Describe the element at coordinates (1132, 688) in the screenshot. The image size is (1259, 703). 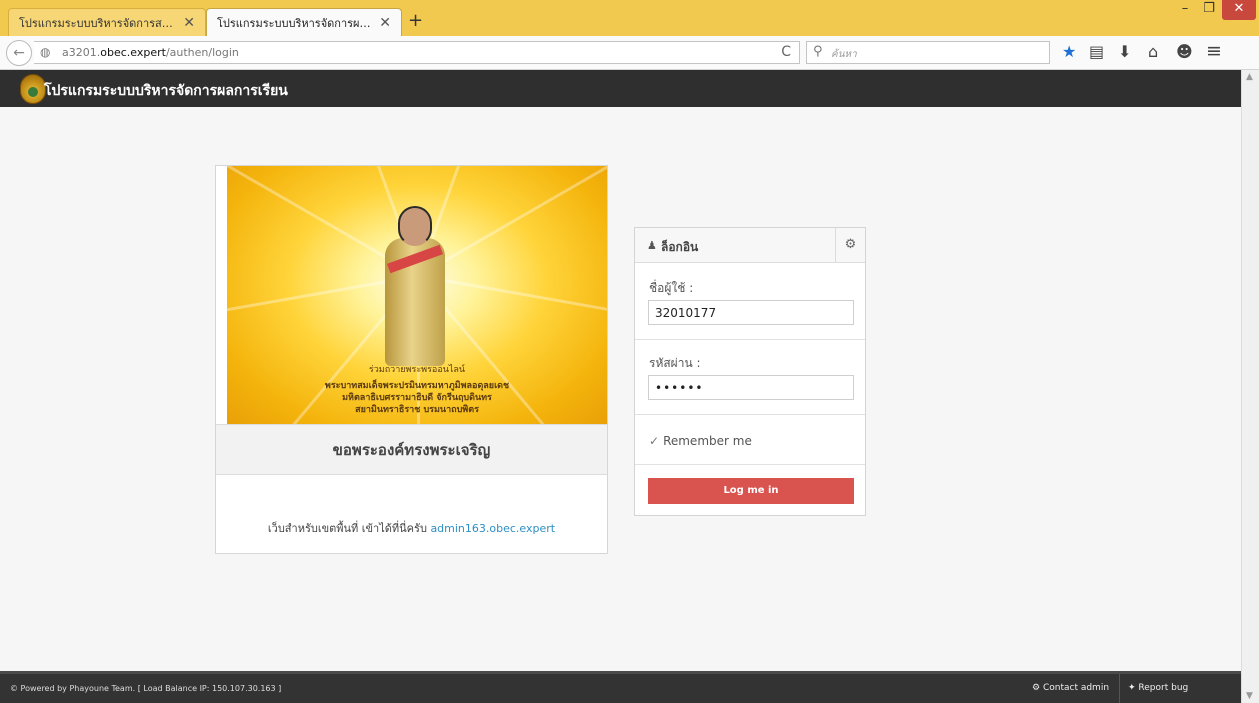
I see `bug-icon: ✦` at that location.